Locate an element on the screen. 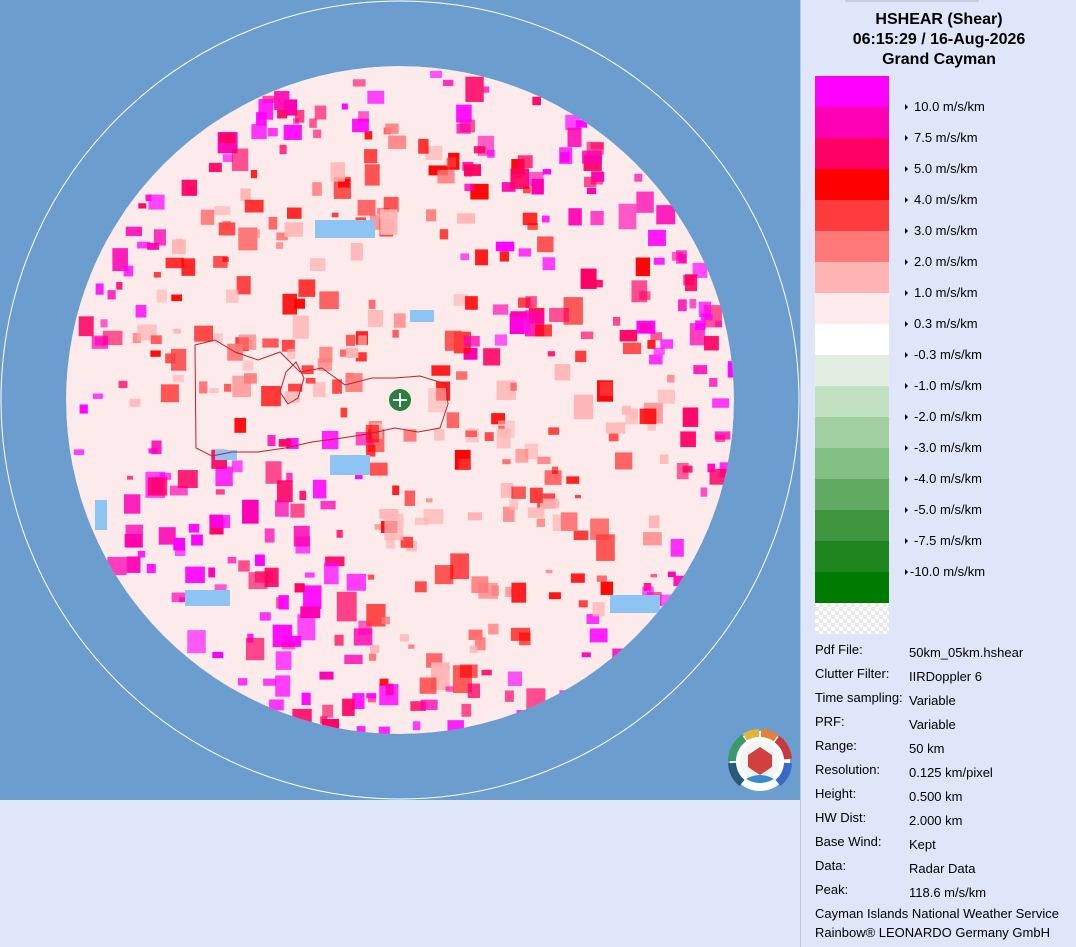  info-row: Base Wind: Kept is located at coordinates (875, 843).